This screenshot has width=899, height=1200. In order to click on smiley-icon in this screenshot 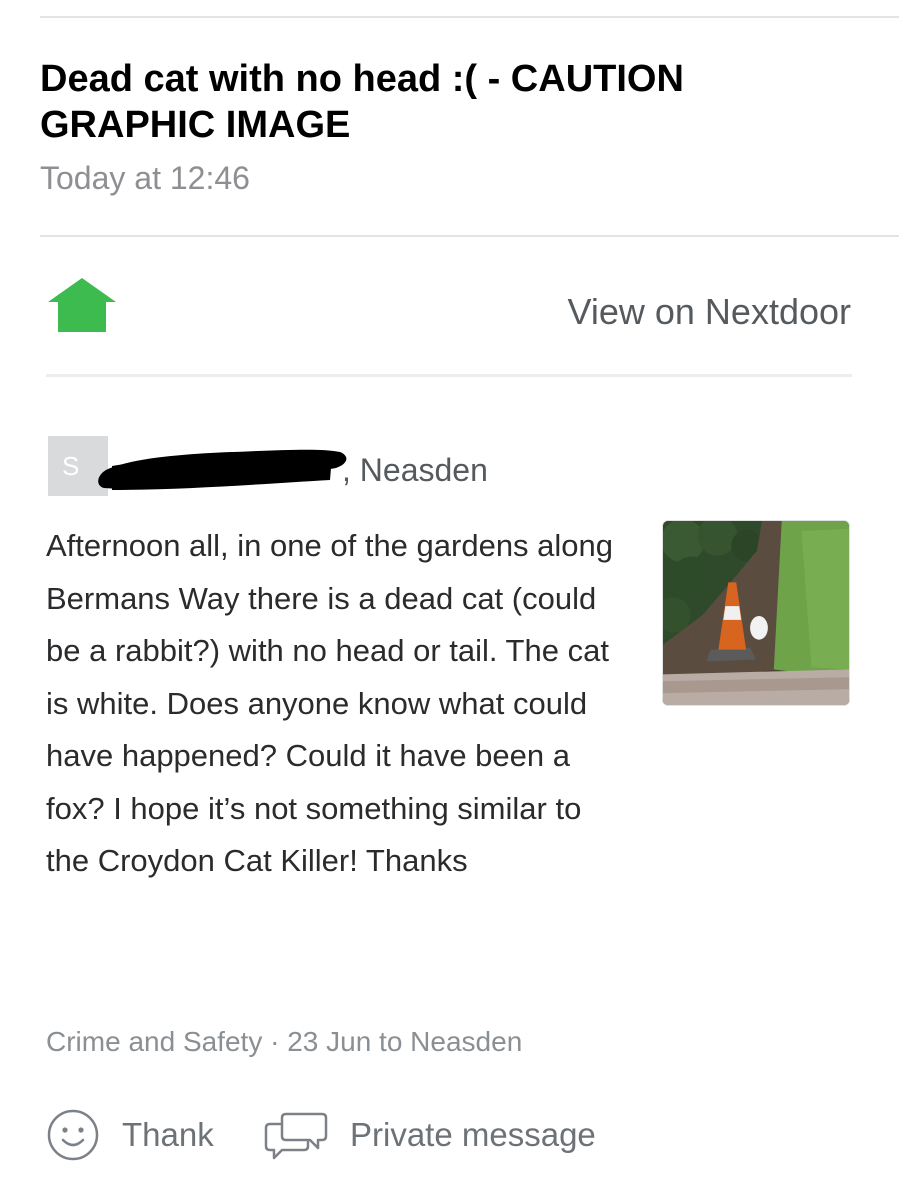, I will do `click(73, 1135)`.